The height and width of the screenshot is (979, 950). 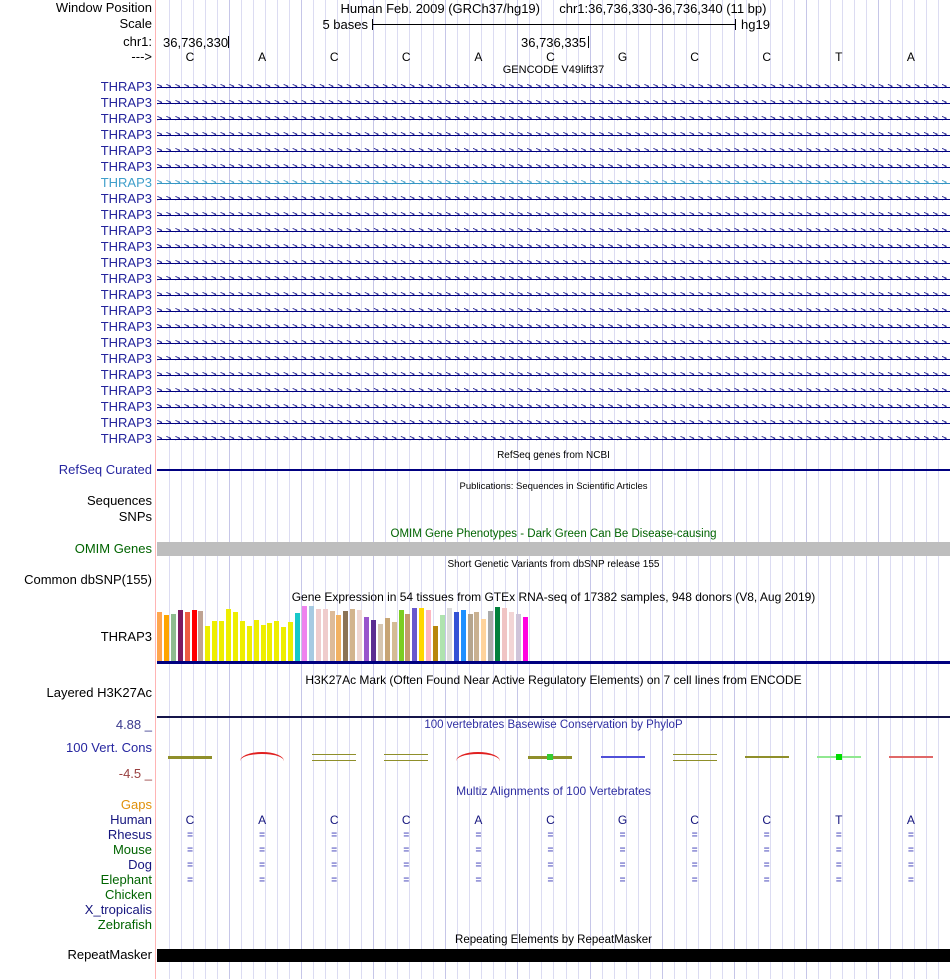 I want to click on repeatmasker-label: RepeatMasker, so click(x=76, y=955).